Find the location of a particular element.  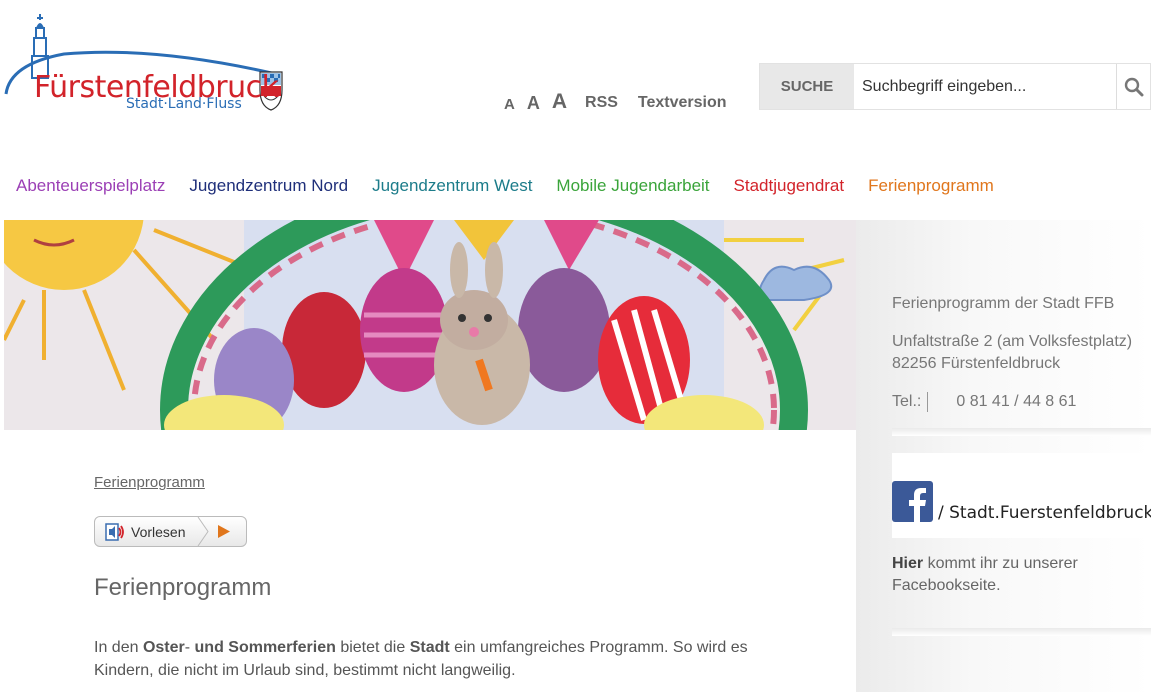

sidebar-phone: Tel.: 0 81 41 / 44 8 61 is located at coordinates (984, 402).